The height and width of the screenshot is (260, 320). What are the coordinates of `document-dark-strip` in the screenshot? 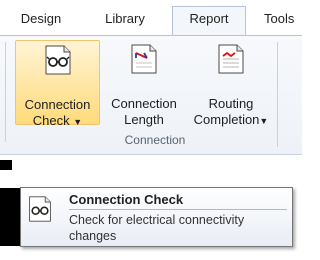 It's located at (10, 217).